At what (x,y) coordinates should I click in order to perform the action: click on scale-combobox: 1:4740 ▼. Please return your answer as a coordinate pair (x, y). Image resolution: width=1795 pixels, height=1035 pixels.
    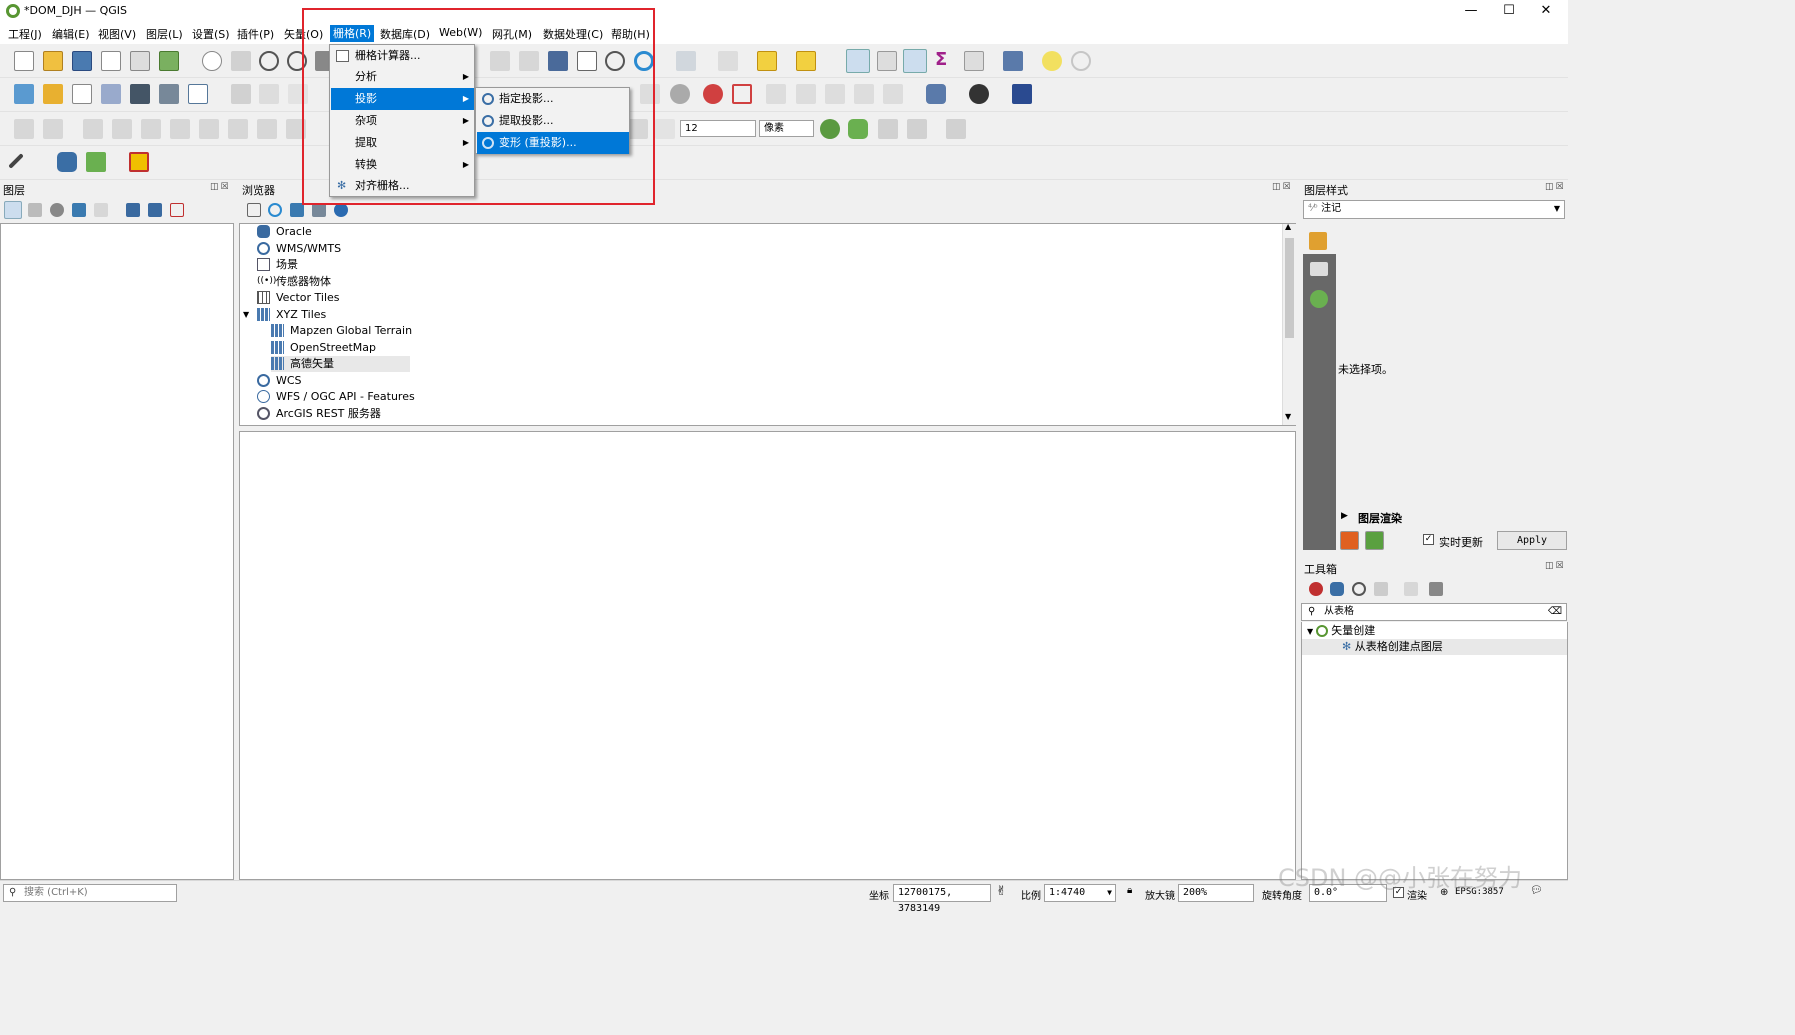
    Looking at the image, I should click on (1080, 893).